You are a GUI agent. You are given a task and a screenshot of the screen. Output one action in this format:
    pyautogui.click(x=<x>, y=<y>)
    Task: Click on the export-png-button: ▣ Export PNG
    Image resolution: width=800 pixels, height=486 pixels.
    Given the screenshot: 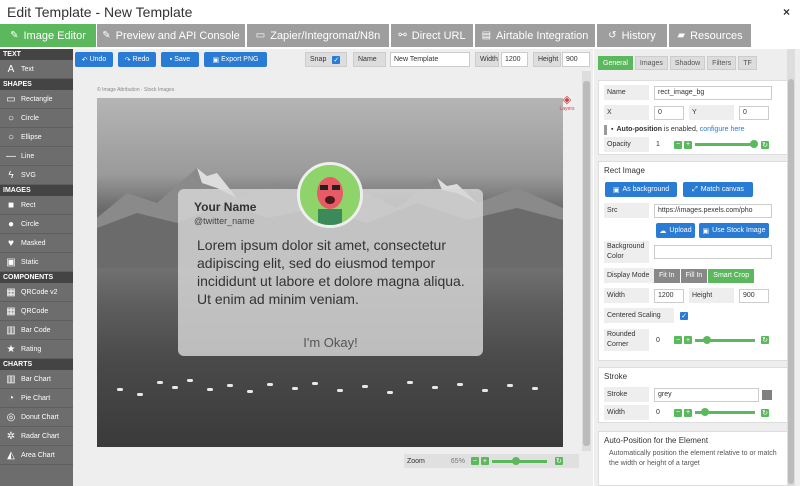 What is the action you would take?
    pyautogui.click(x=235, y=59)
    